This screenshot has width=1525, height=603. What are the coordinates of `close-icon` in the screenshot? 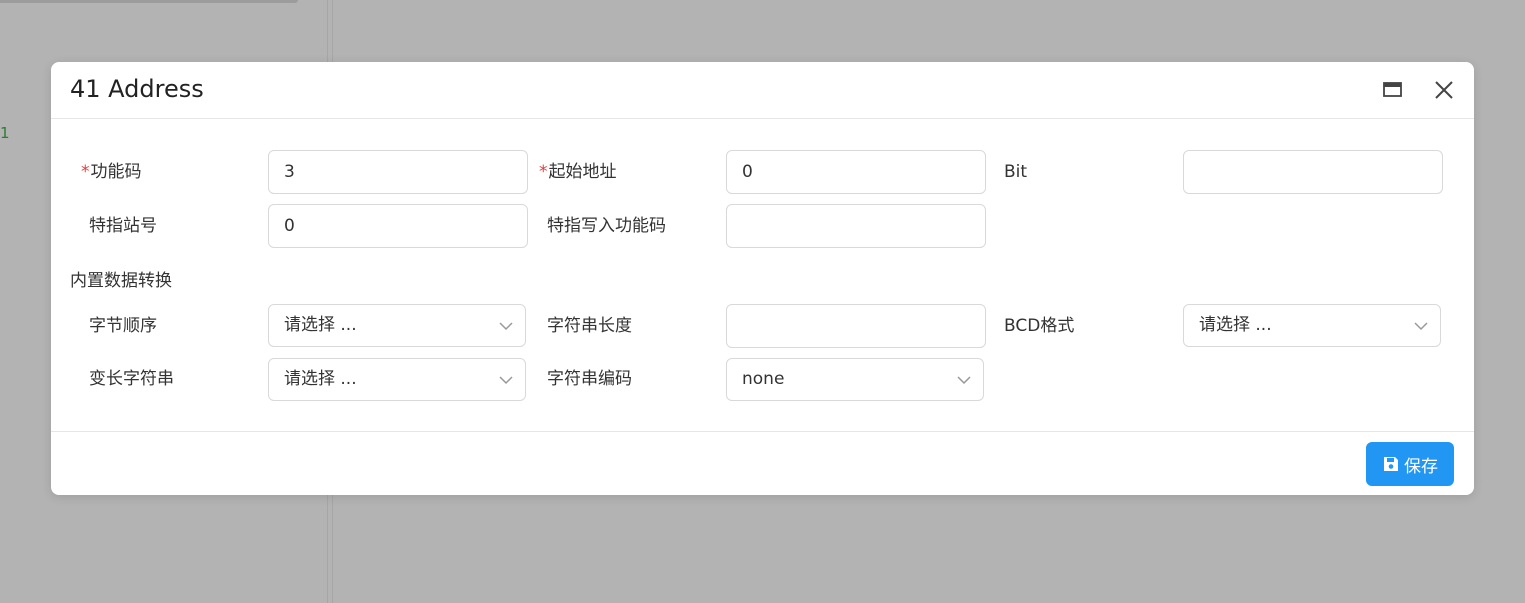 It's located at (1444, 90).